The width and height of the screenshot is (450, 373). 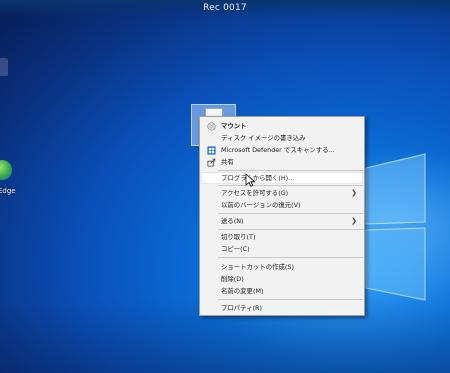 What do you see at coordinates (225, 8) in the screenshot?
I see `recording-title: Rec 0017` at bounding box center [225, 8].